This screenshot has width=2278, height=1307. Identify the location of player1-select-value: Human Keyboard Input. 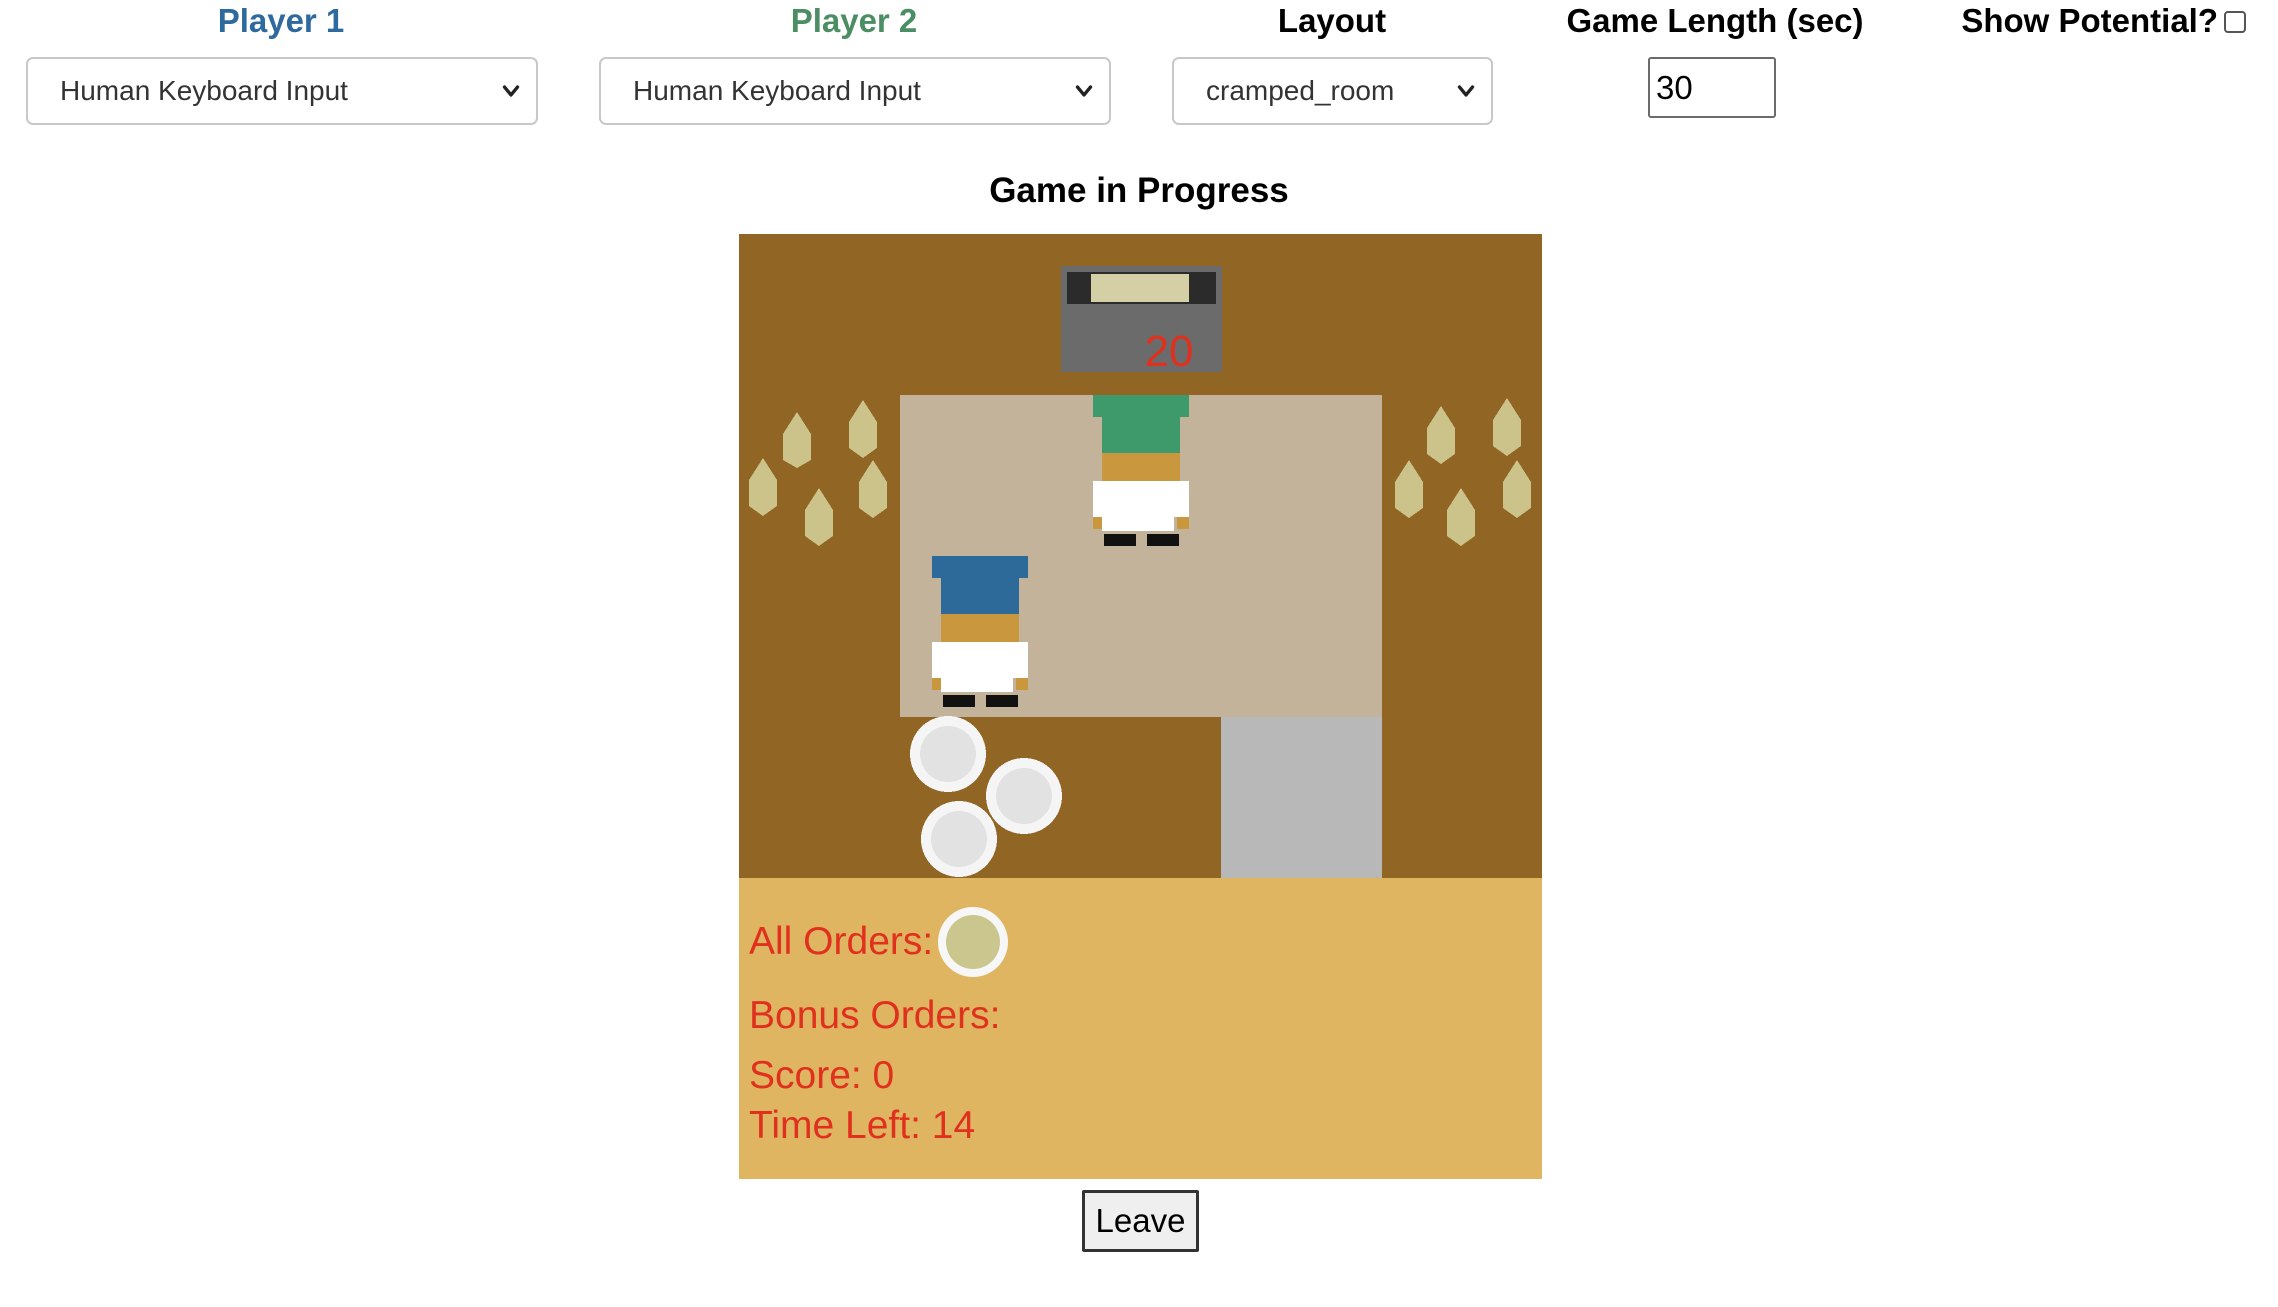
(204, 90).